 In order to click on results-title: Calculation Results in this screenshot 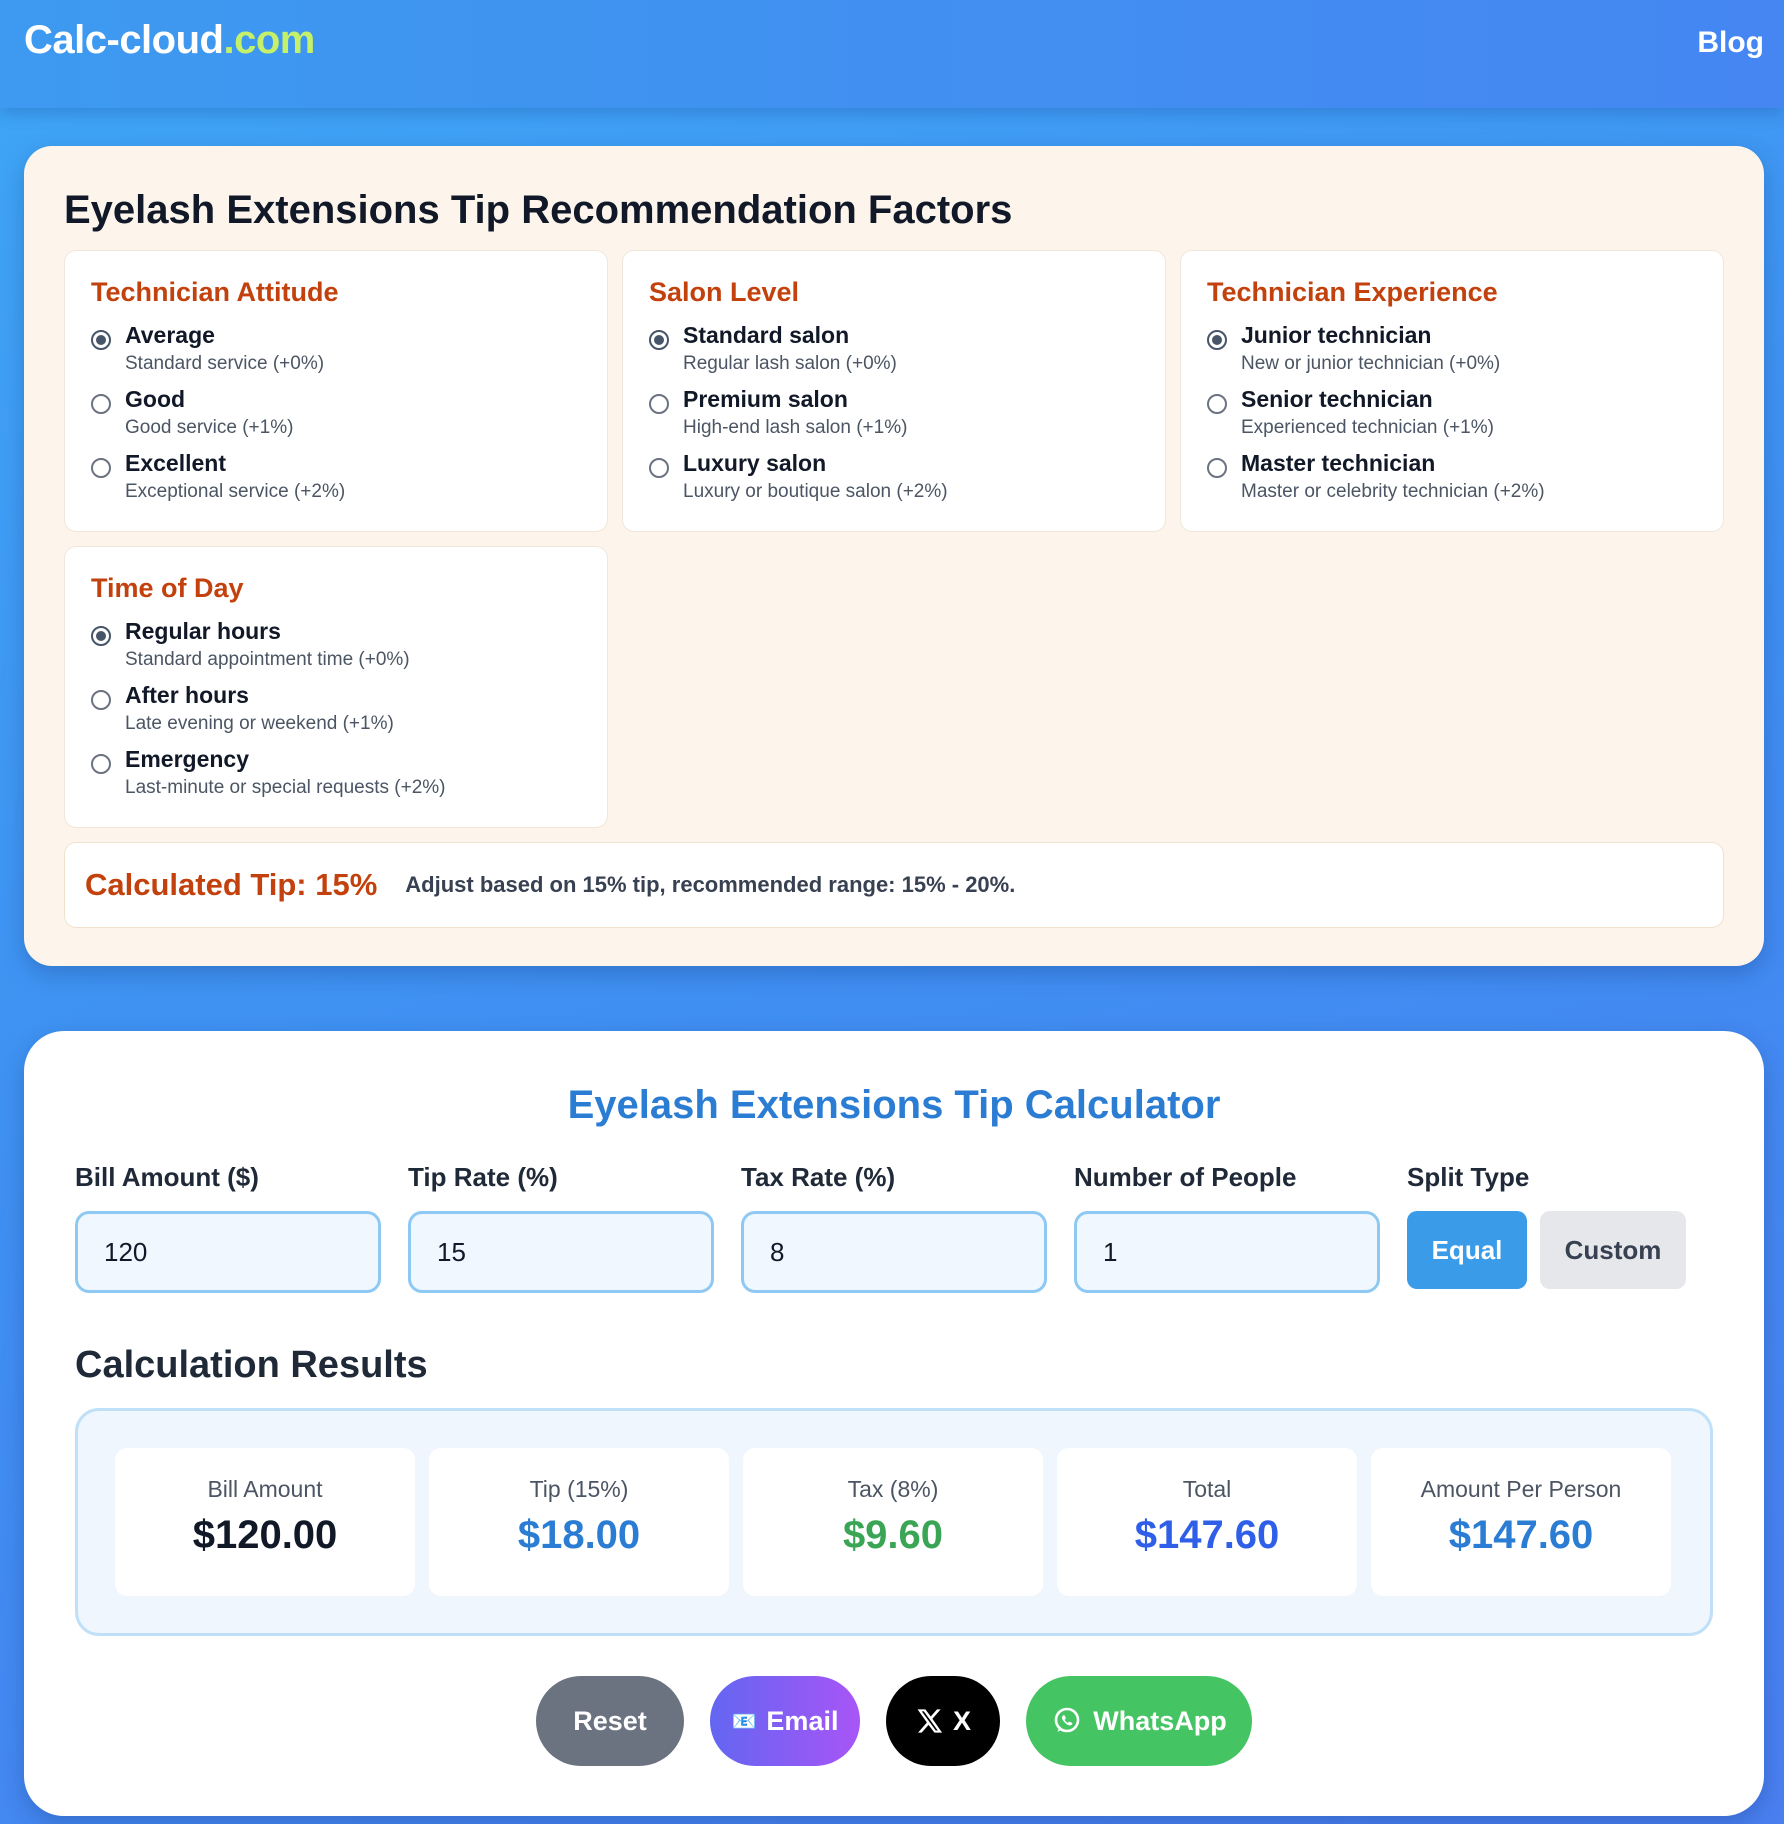, I will do `click(251, 1365)`.